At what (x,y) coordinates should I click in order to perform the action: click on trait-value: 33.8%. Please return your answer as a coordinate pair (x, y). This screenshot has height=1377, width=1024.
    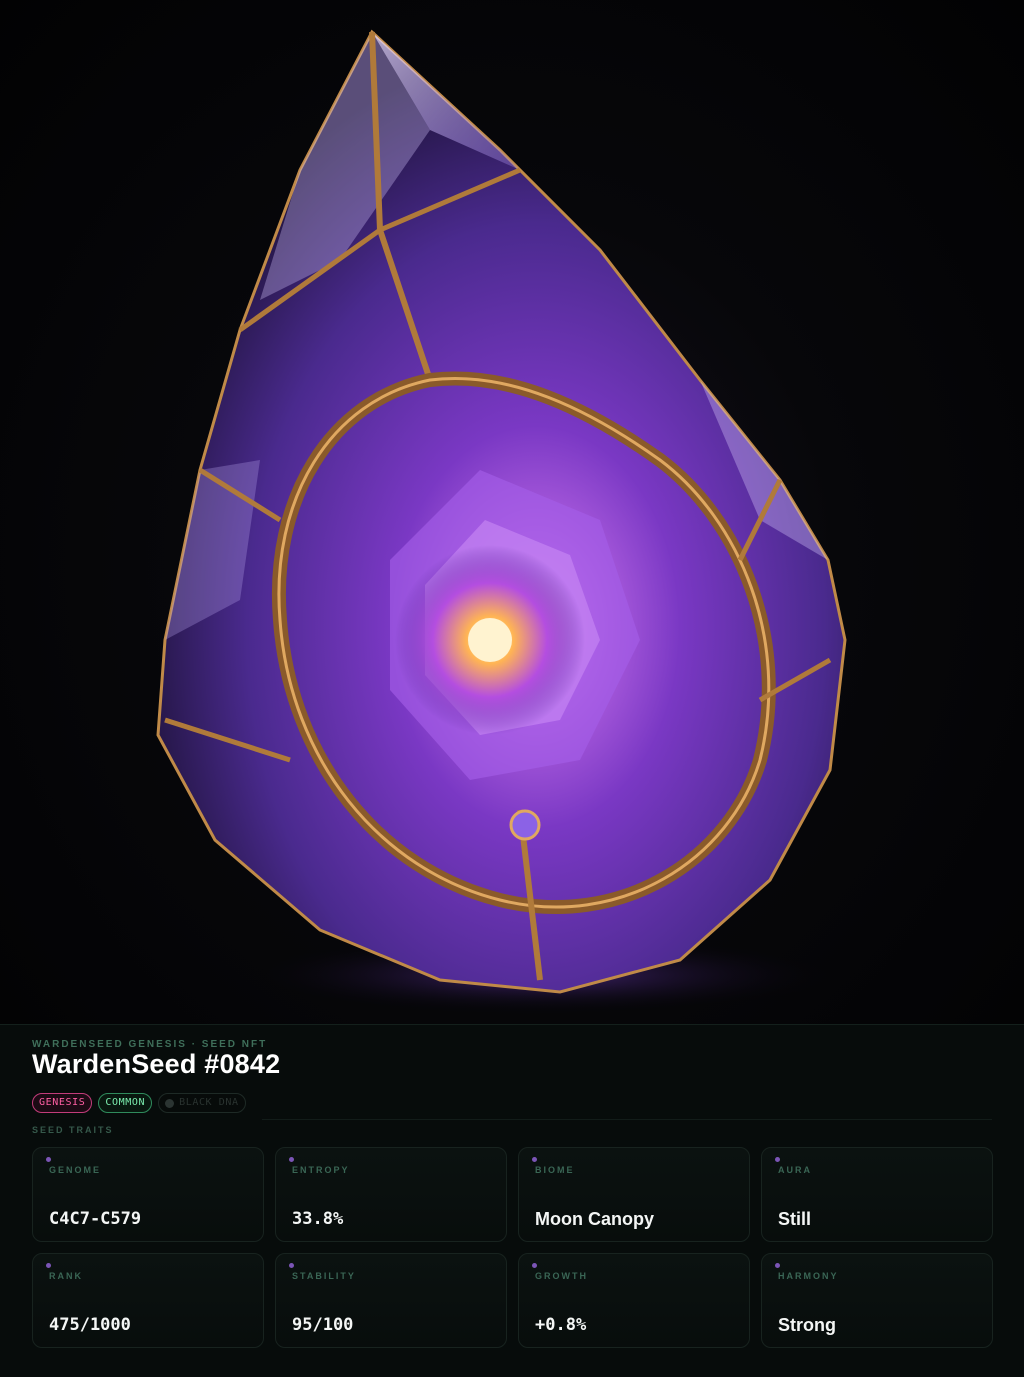
    Looking at the image, I should click on (318, 1219).